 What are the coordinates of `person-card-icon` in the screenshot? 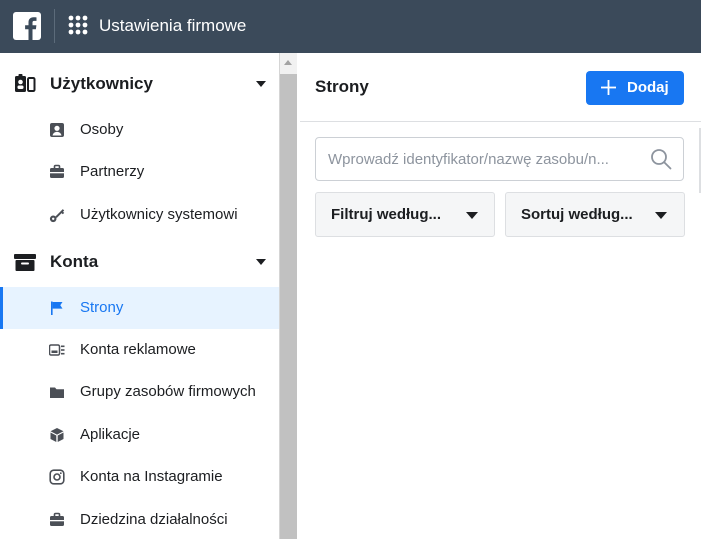 It's located at (57, 130).